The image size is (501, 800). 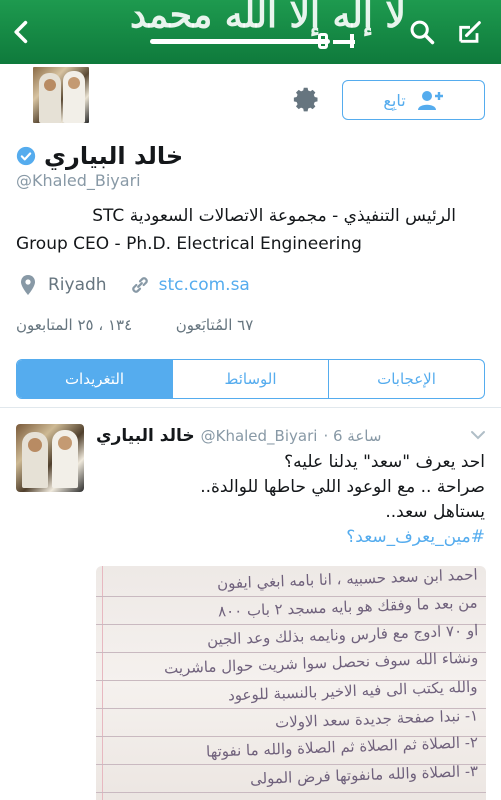 I want to click on add-user-icon, so click(x=430, y=100).